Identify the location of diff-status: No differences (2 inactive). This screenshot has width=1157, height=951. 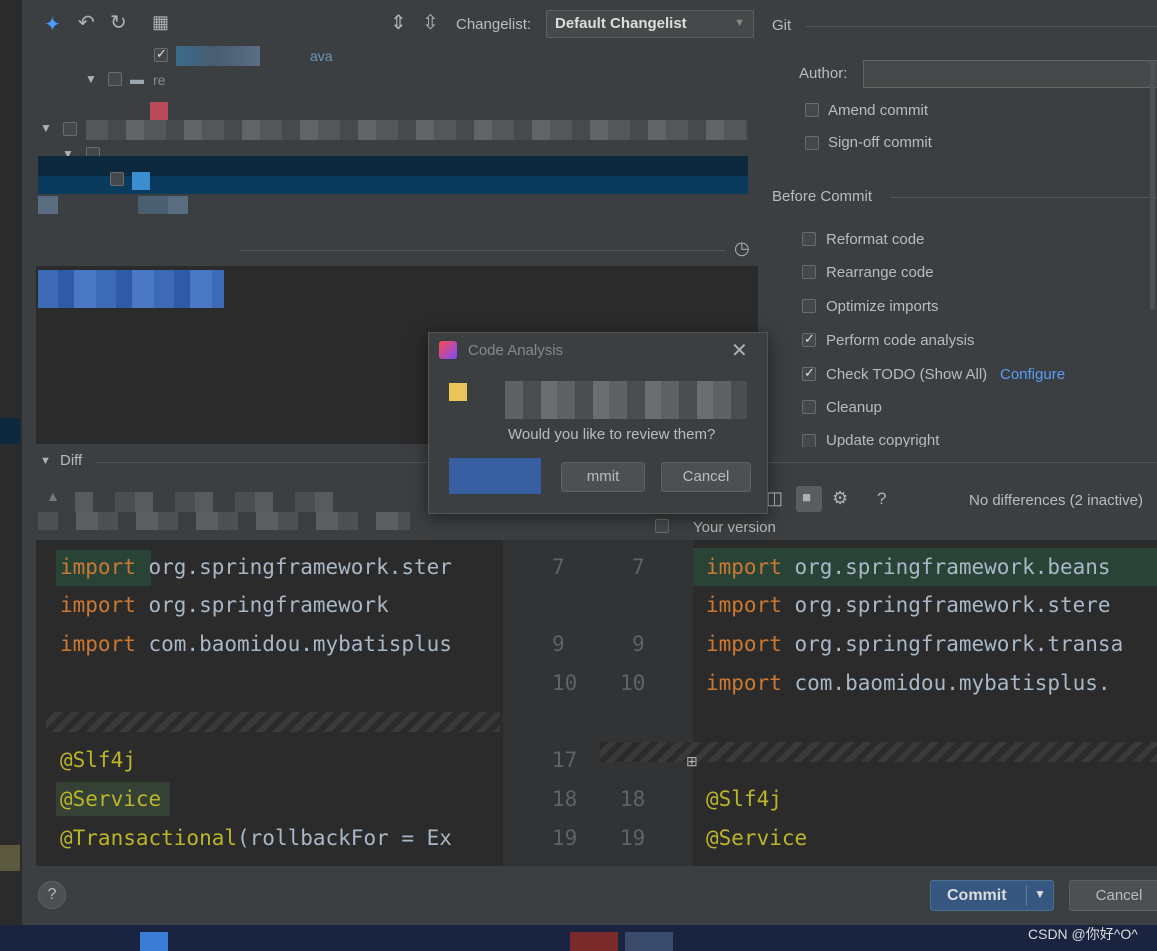
(1056, 500).